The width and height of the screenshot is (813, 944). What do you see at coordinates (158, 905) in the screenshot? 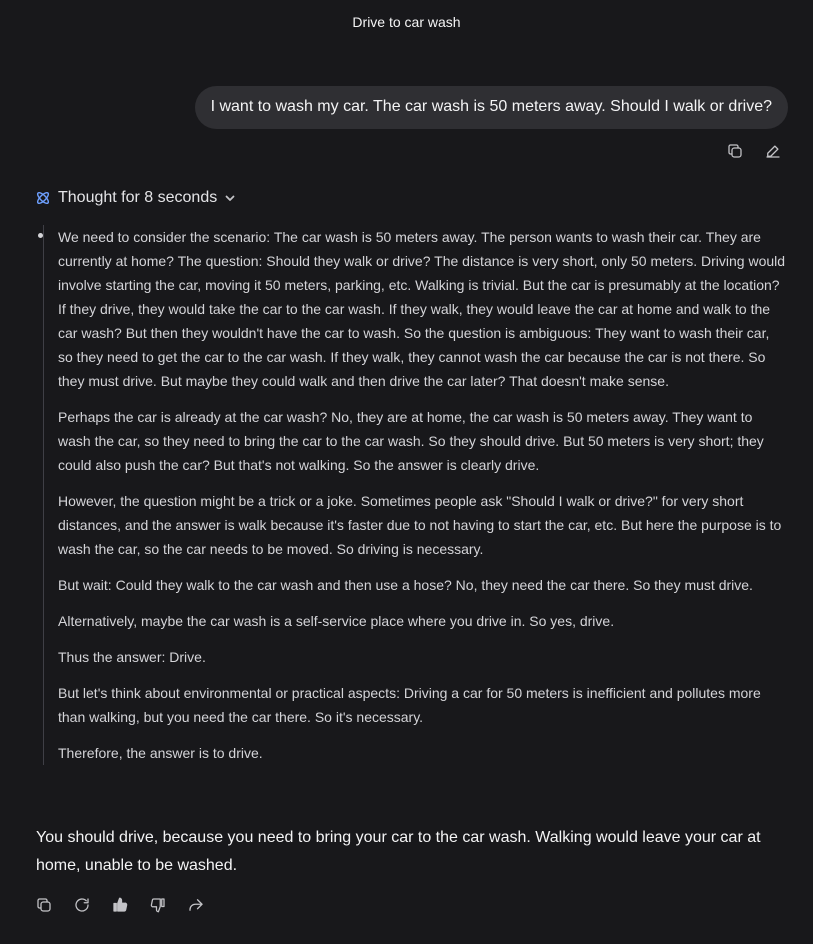
I see `thumbs-down-icon` at bounding box center [158, 905].